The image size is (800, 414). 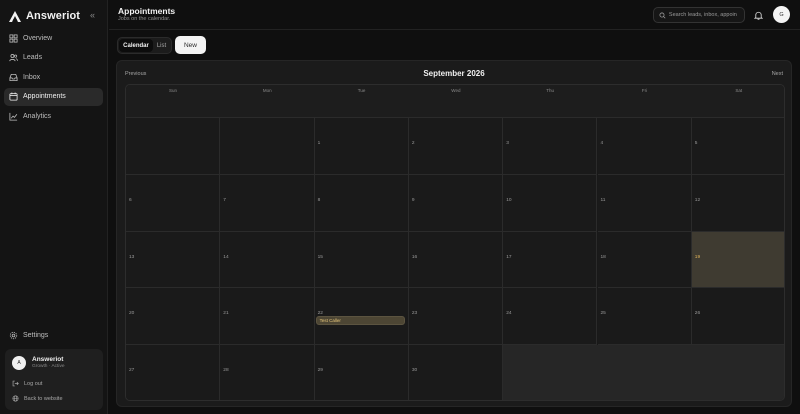 What do you see at coordinates (19, 363) in the screenshot?
I see `avatar: A` at bounding box center [19, 363].